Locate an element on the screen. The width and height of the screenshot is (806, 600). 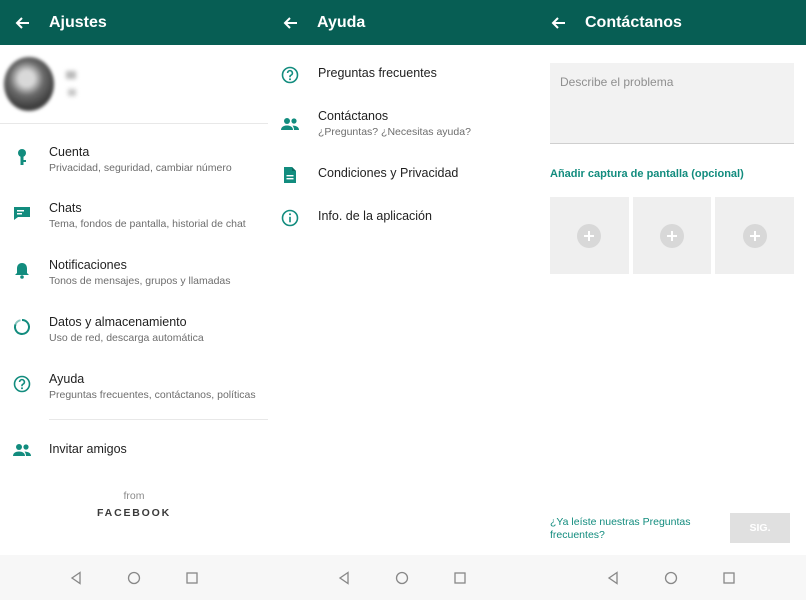
settings-item-sublabel: Tonos de mensajes, grupos y llamadas is located at coordinates (140, 281).